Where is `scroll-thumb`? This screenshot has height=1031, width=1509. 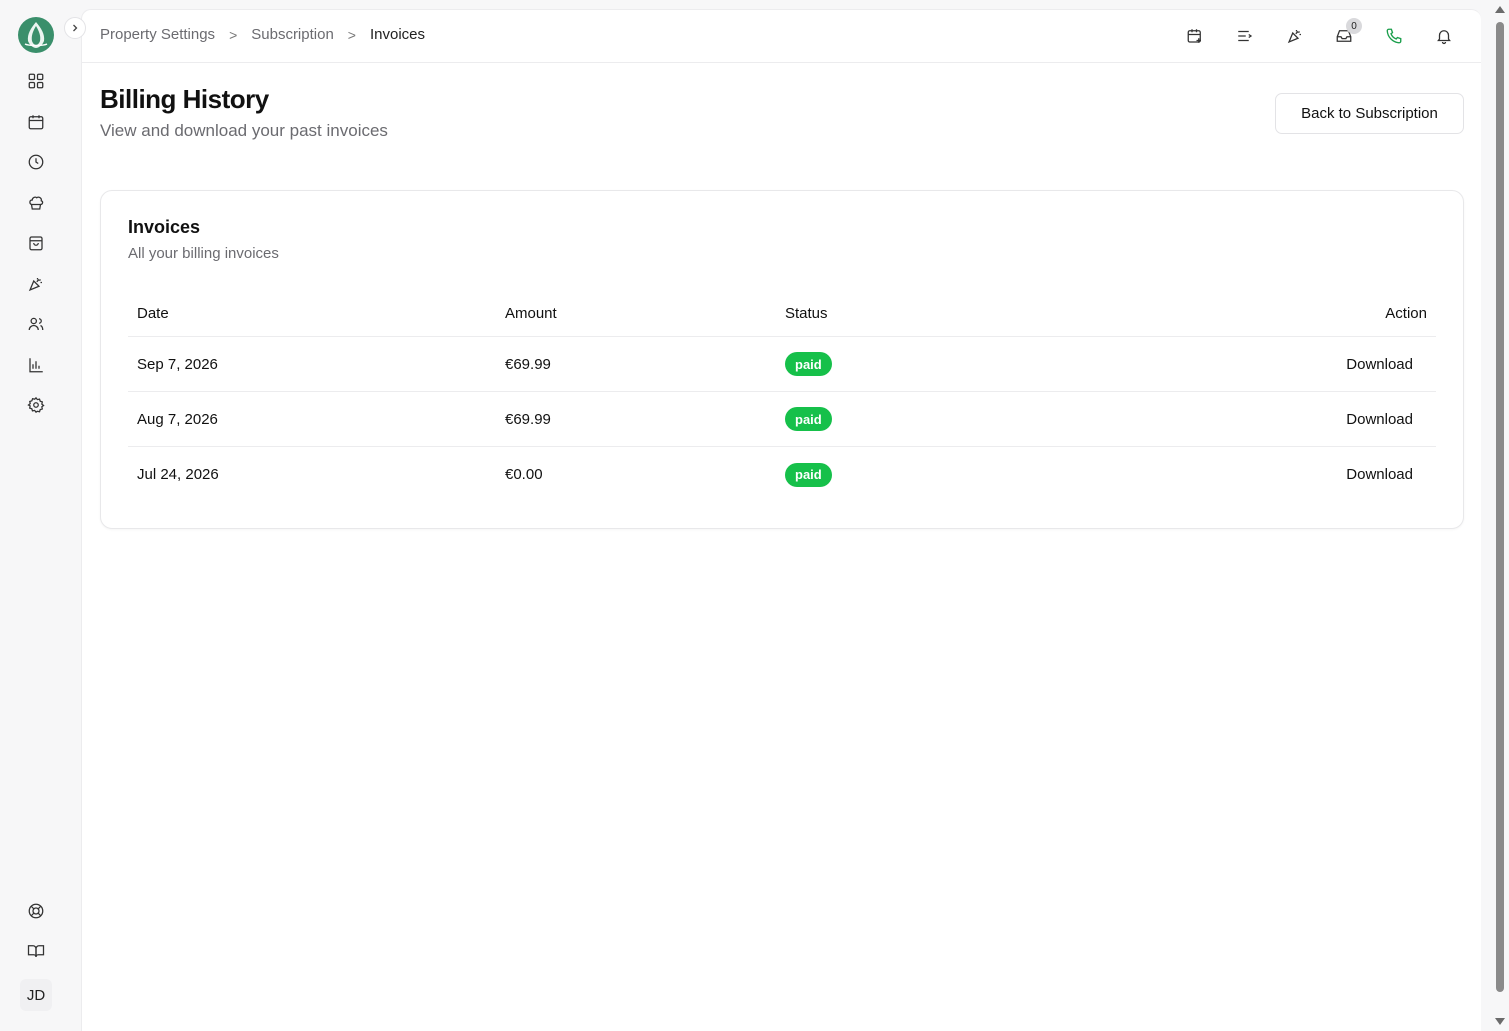 scroll-thumb is located at coordinates (1500, 507).